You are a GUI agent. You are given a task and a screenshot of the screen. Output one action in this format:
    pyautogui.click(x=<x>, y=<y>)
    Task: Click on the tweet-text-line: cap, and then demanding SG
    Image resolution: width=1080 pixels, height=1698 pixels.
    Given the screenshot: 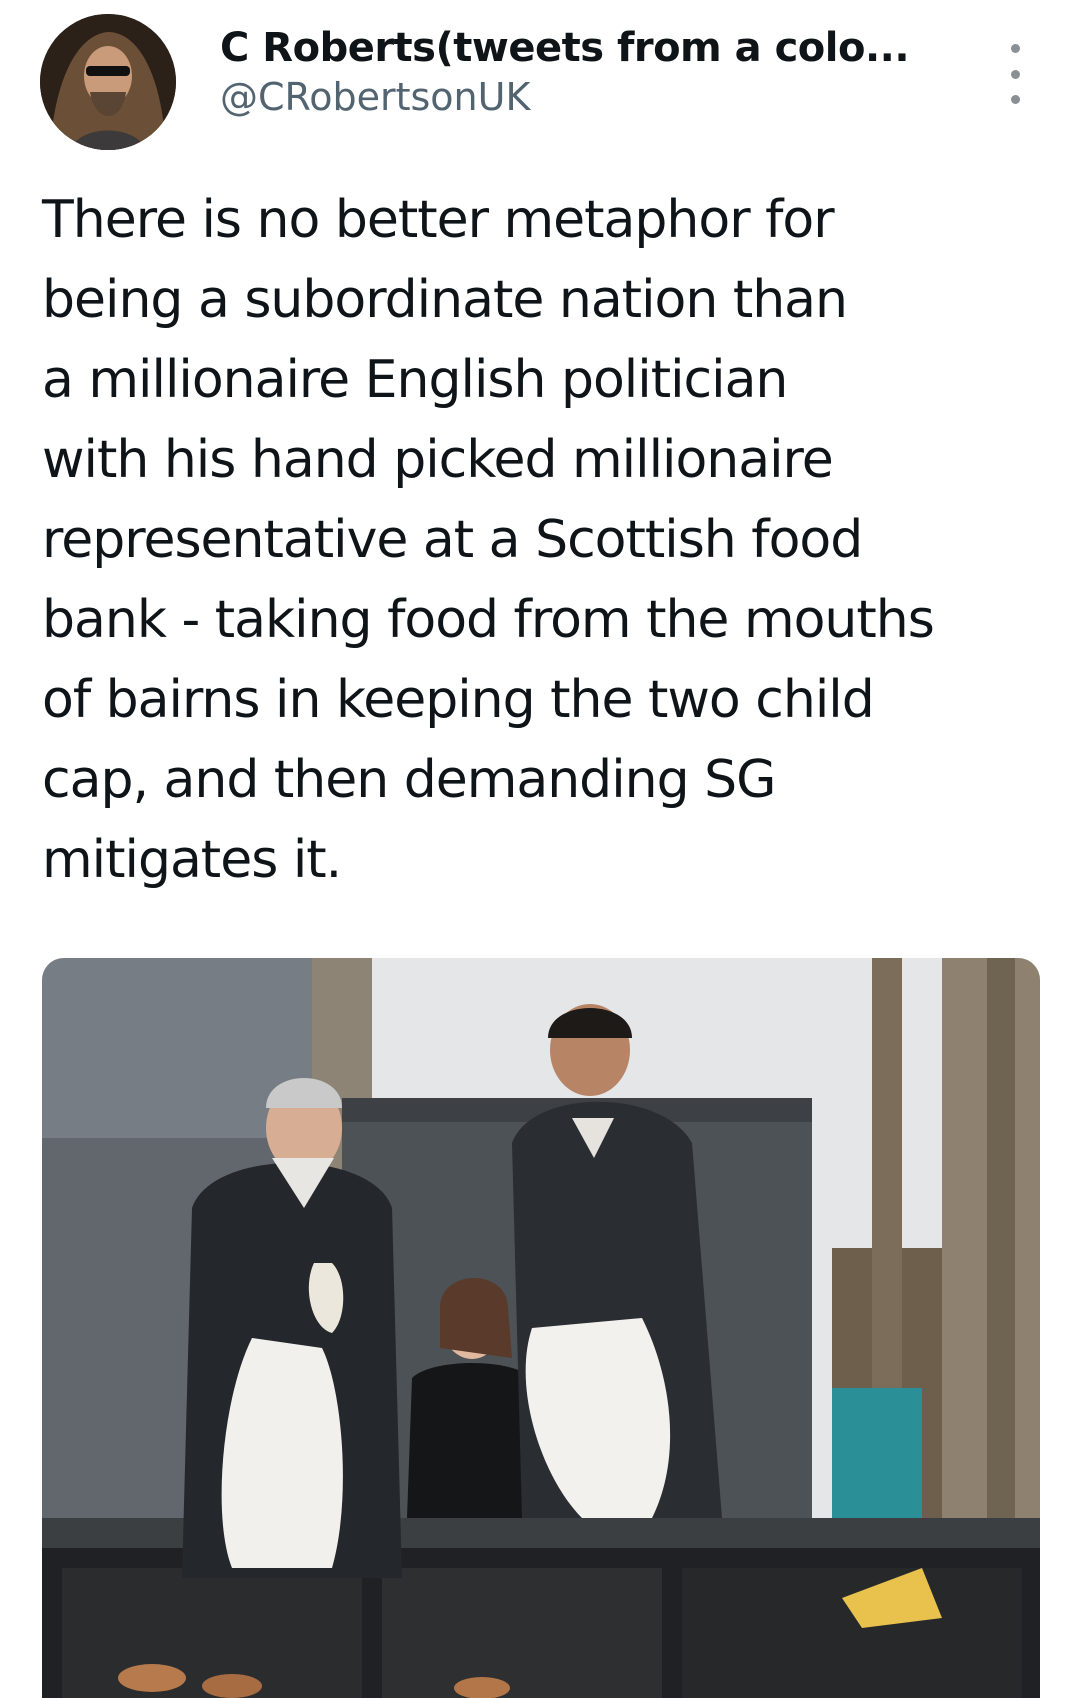 What is the action you would take?
    pyautogui.click(x=409, y=780)
    